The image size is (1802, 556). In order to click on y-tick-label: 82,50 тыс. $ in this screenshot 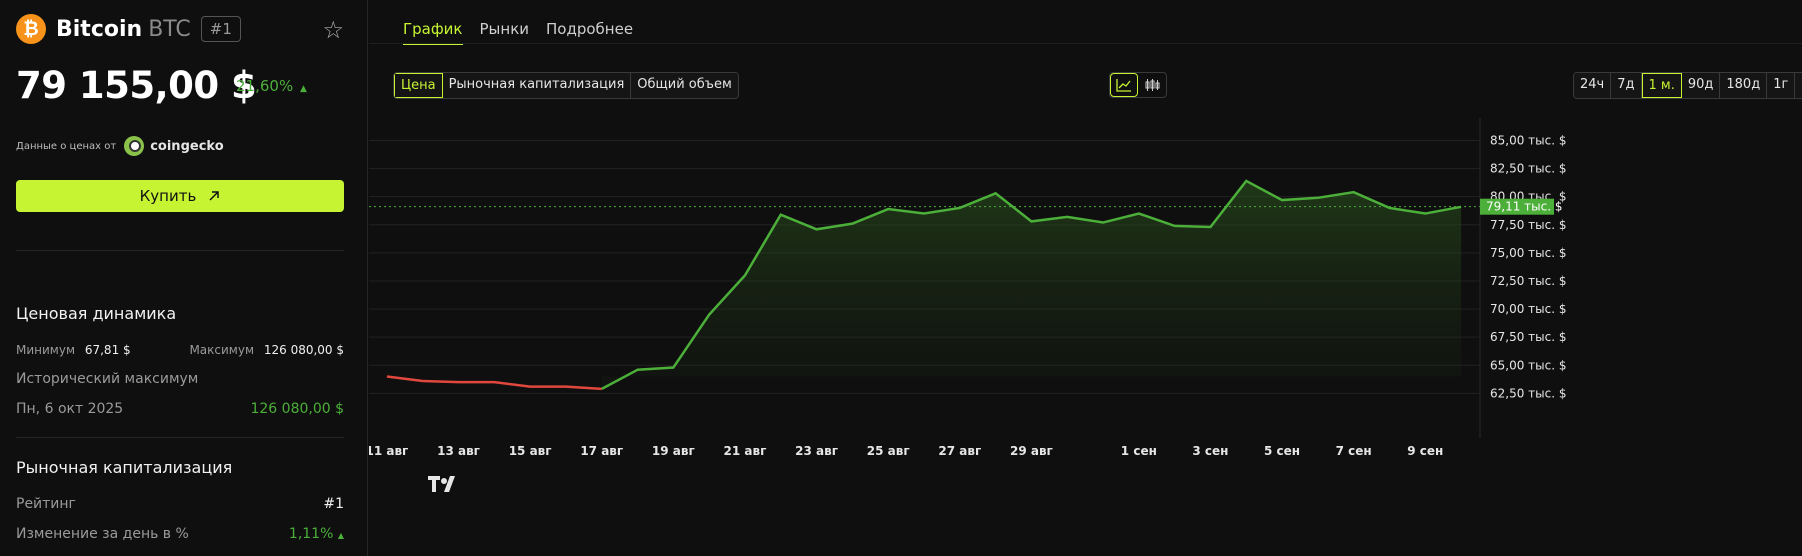, I will do `click(1528, 169)`.